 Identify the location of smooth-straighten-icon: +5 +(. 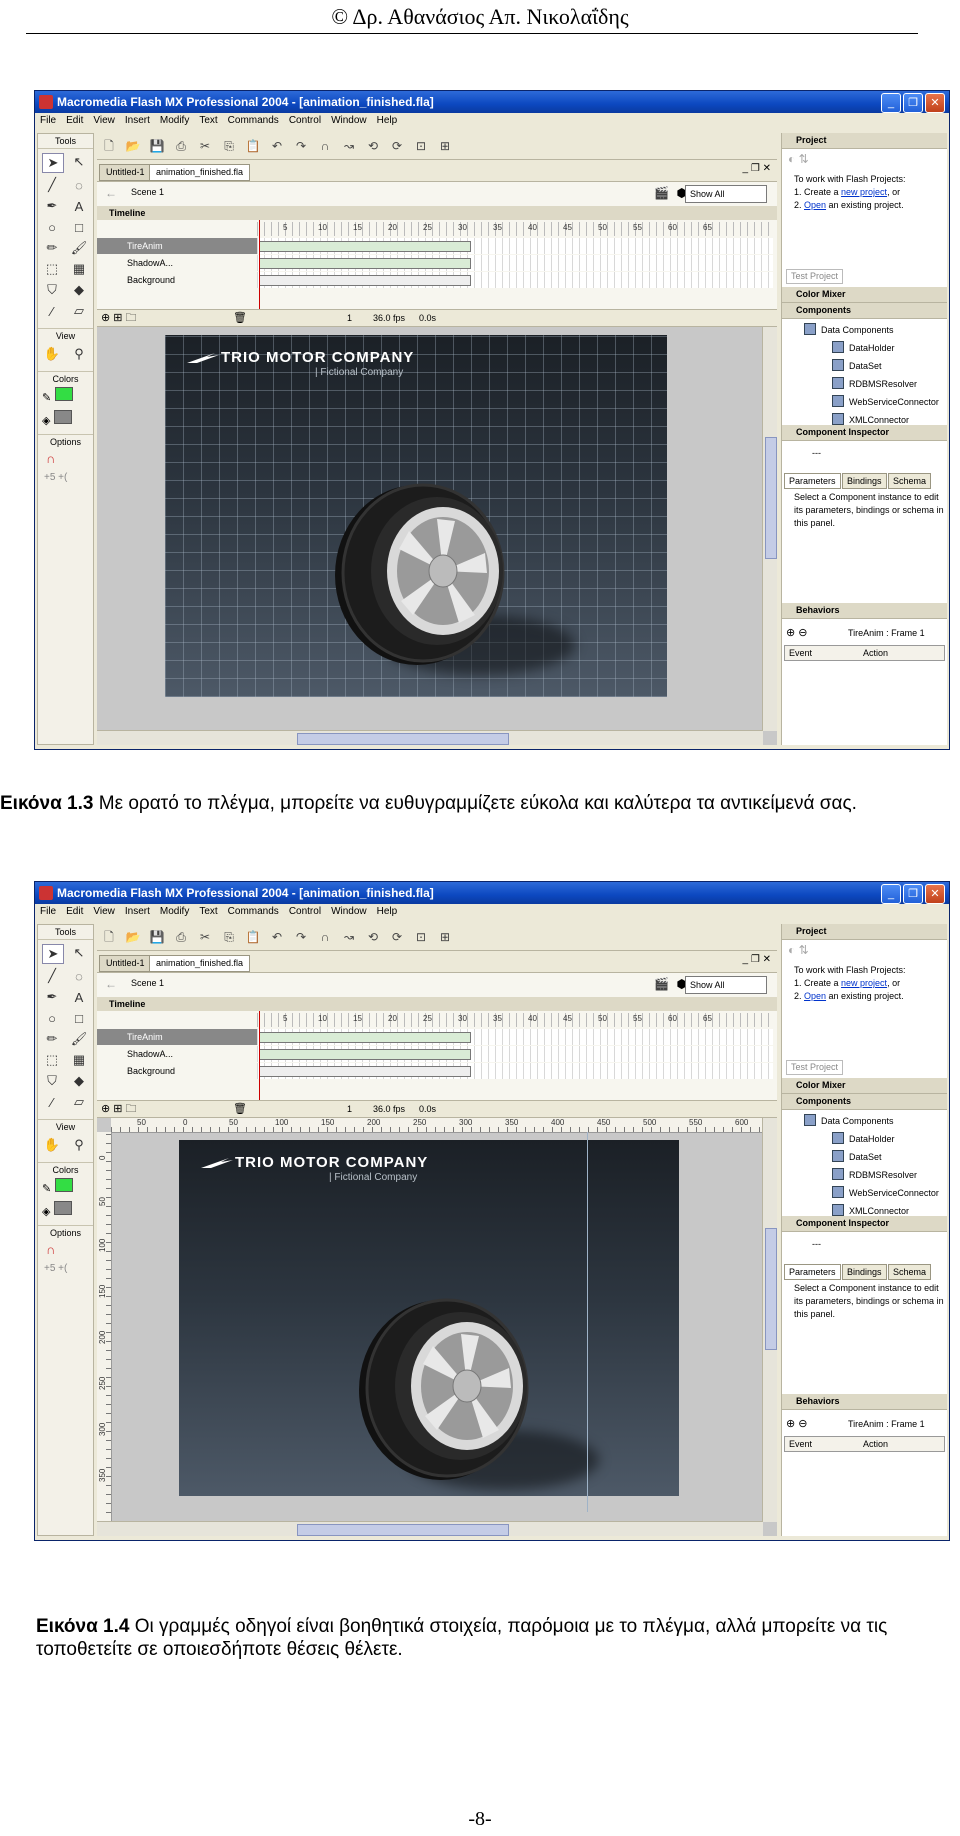
(65, 1268).